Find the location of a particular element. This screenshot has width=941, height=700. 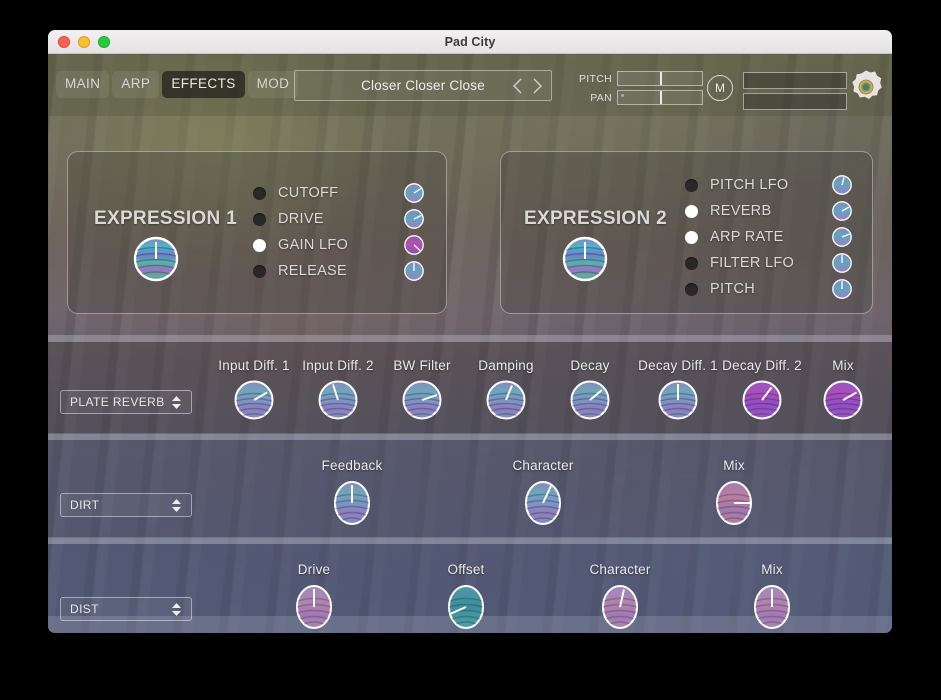

chevron-right-icon is located at coordinates (535, 86).